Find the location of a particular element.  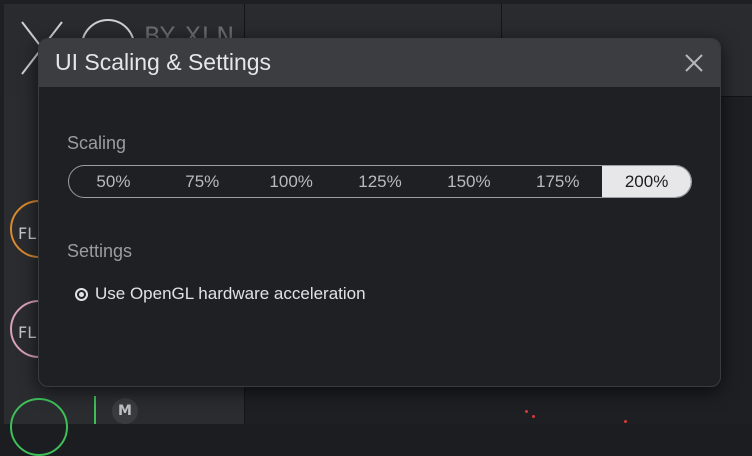

radio-dot-icon is located at coordinates (81, 294).